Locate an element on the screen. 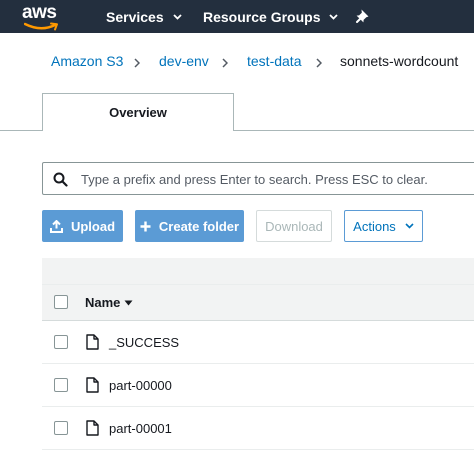 This screenshot has height=460, width=474. upload-button: Upload is located at coordinates (82, 226).